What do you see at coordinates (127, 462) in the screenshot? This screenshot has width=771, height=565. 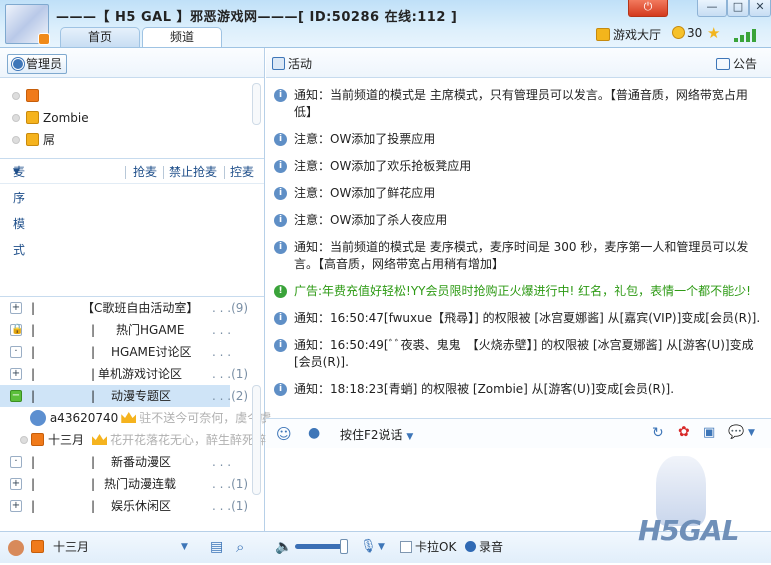 I see `channel-item: · | | 新番动漫区 . . .` at bounding box center [127, 462].